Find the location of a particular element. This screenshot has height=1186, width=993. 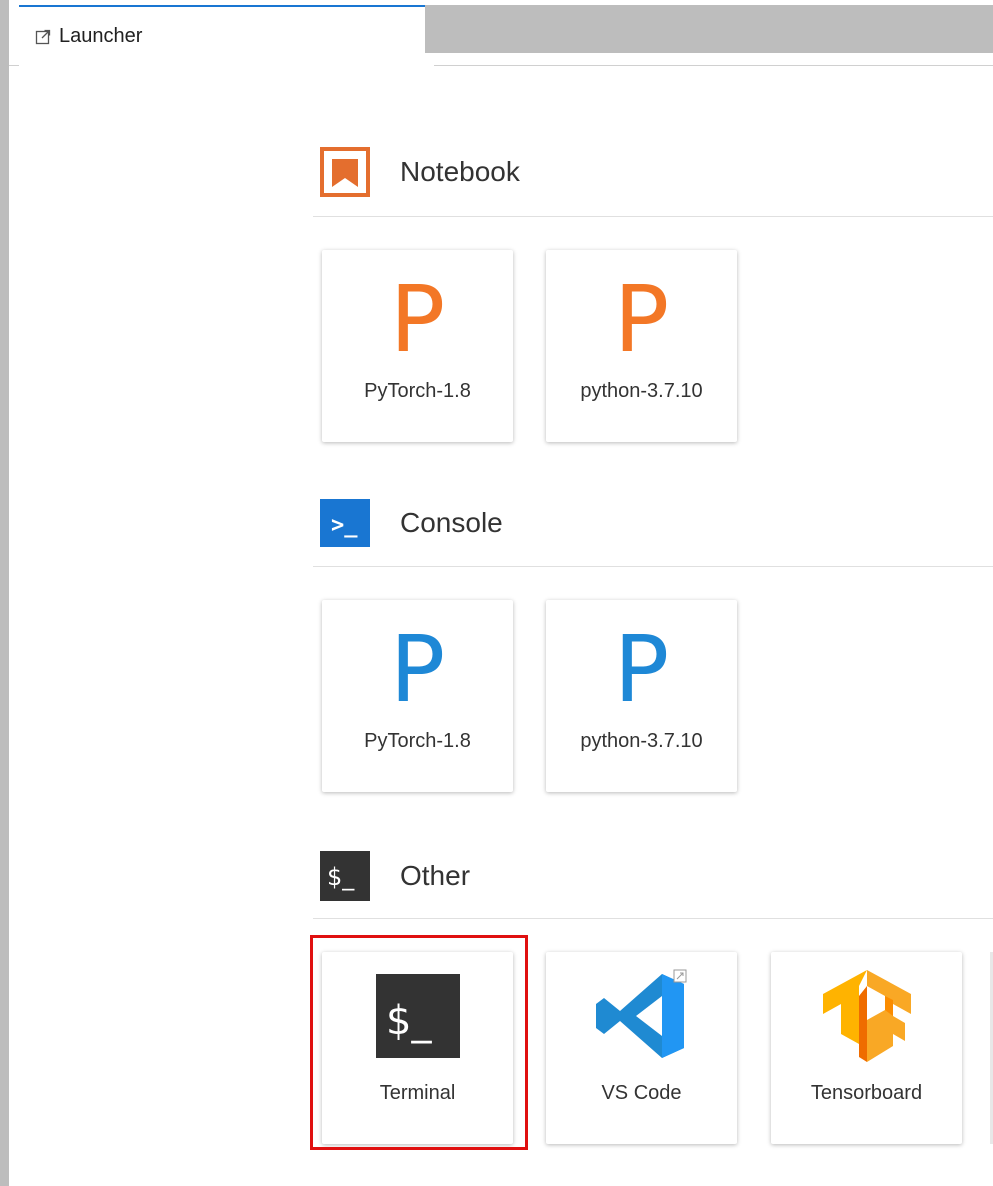

other-card-terminal: $_ Terminal is located at coordinates (417, 1048).